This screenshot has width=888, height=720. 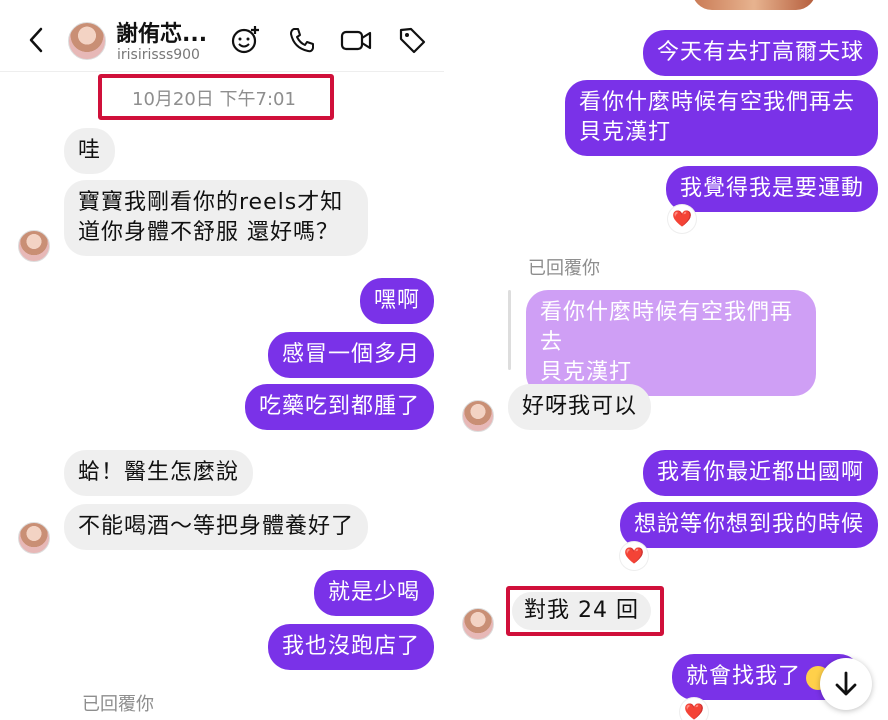 What do you see at coordinates (158, 55) in the screenshot?
I see `contact-username: irisirisss900` at bounding box center [158, 55].